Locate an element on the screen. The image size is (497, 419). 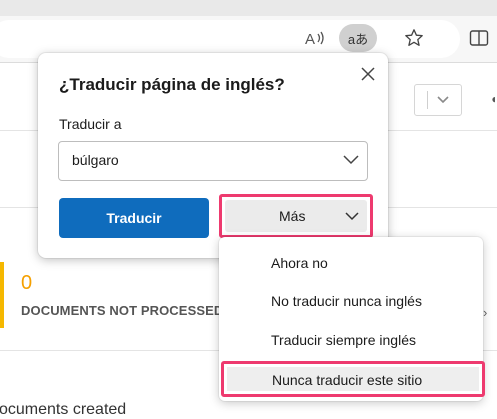
menu-item-label: Nunca traducir este sitio is located at coordinates (347, 380).